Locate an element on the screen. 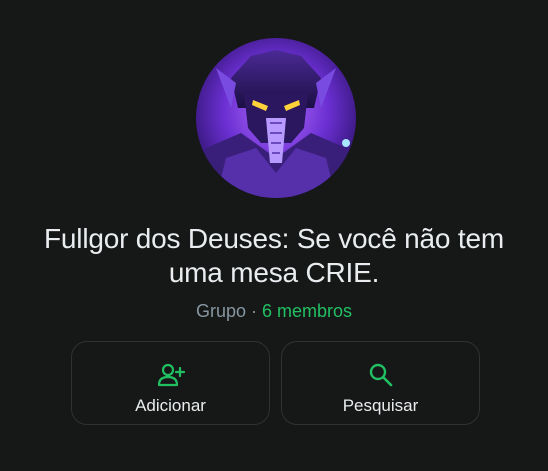 The image size is (548, 471). add-member-button: Adicionar is located at coordinates (170, 383).